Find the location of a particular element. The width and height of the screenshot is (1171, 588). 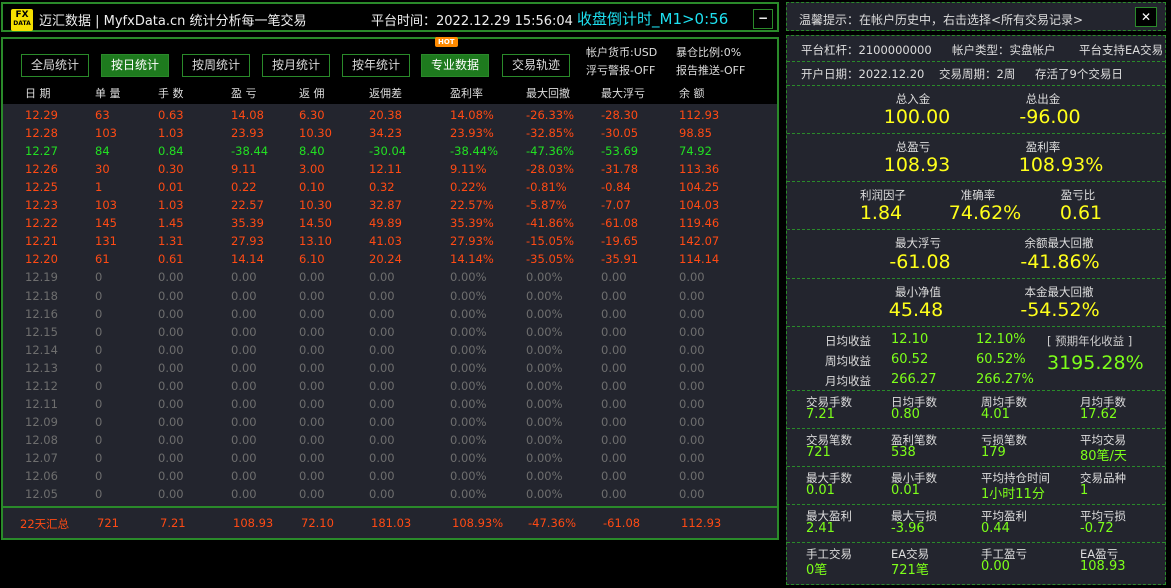

rebate-cell: 0.00 is located at coordinates (312, 457).